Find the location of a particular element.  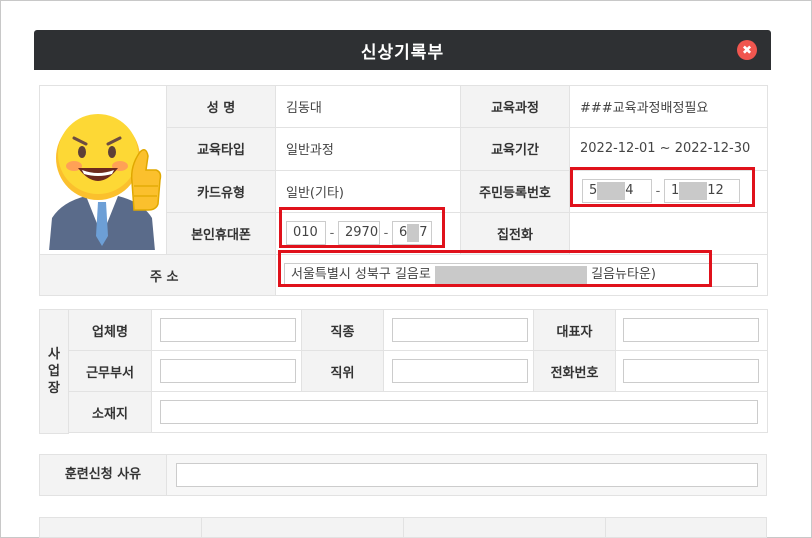

course-label: 교육과정 is located at coordinates (515, 106).